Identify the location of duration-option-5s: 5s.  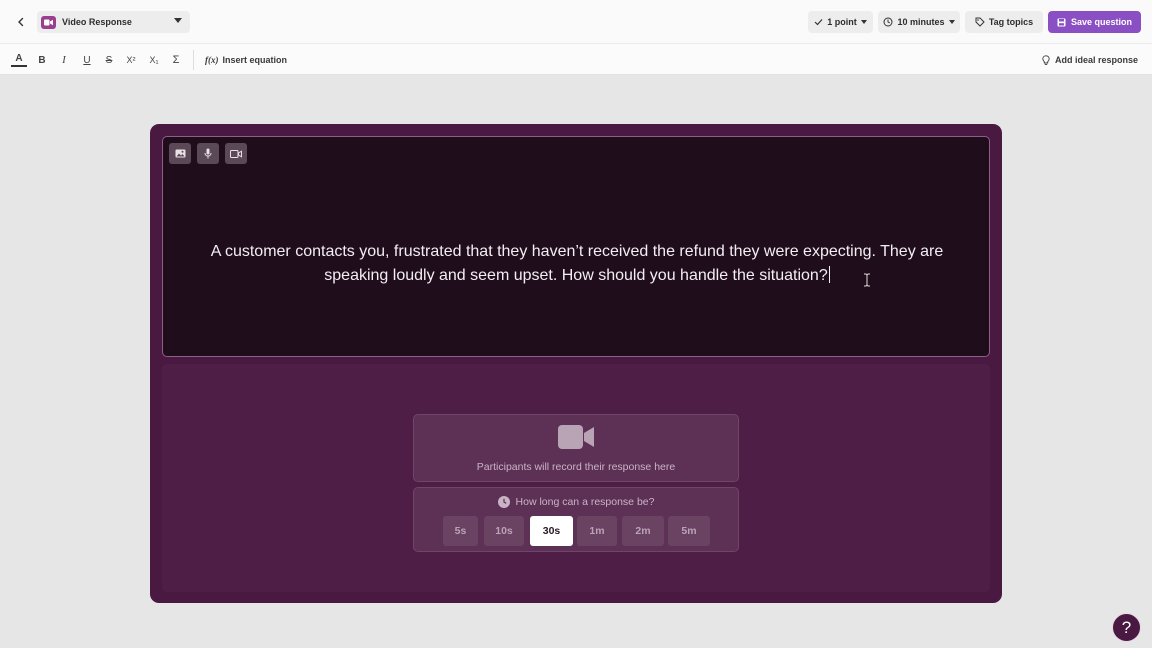
(460, 531).